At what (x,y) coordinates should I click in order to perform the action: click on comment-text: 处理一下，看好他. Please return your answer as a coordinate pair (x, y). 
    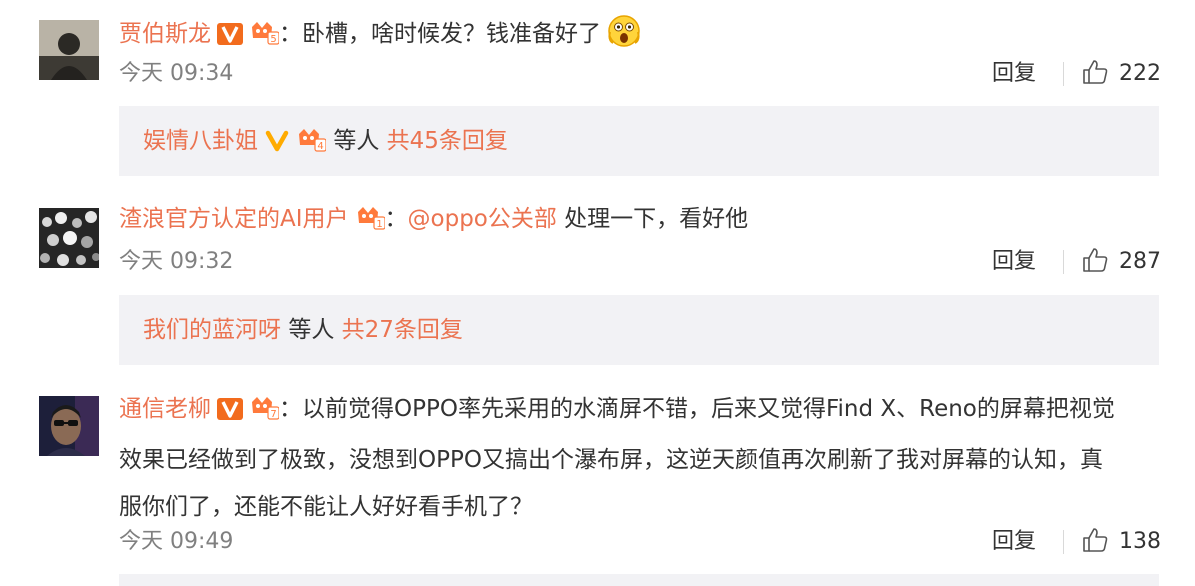
    Looking at the image, I should click on (652, 219).